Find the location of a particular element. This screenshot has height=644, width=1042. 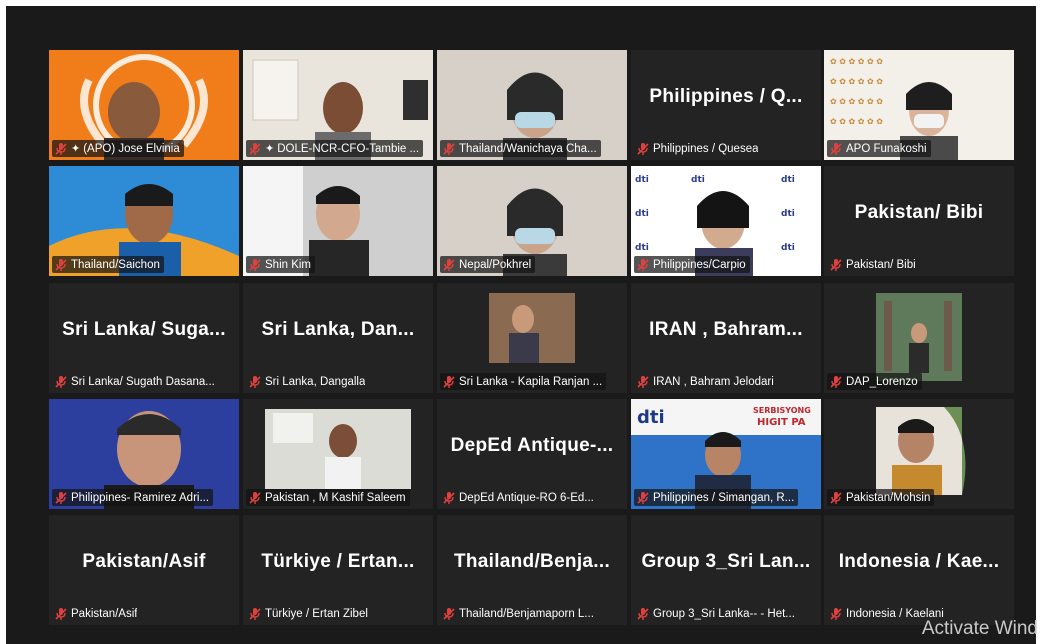

participant-name-bar: Pakistan/Asif is located at coordinates (96, 613).